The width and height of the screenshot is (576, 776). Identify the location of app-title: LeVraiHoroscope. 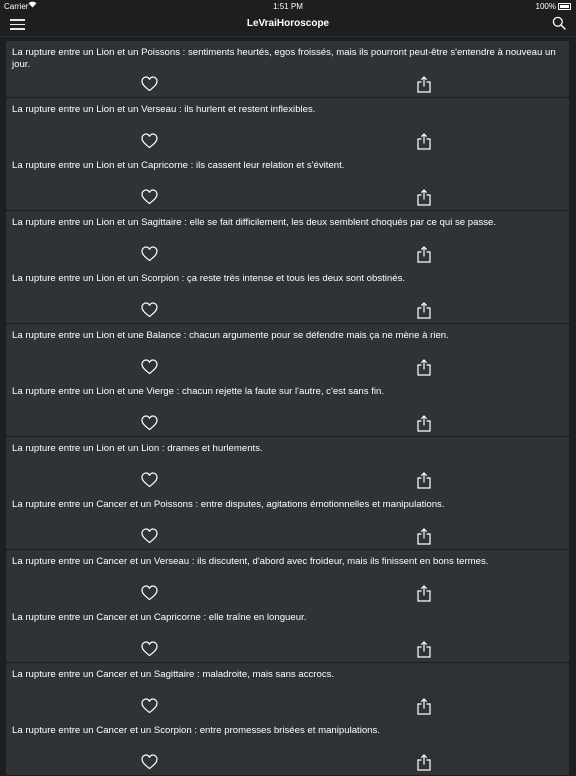
(288, 23).